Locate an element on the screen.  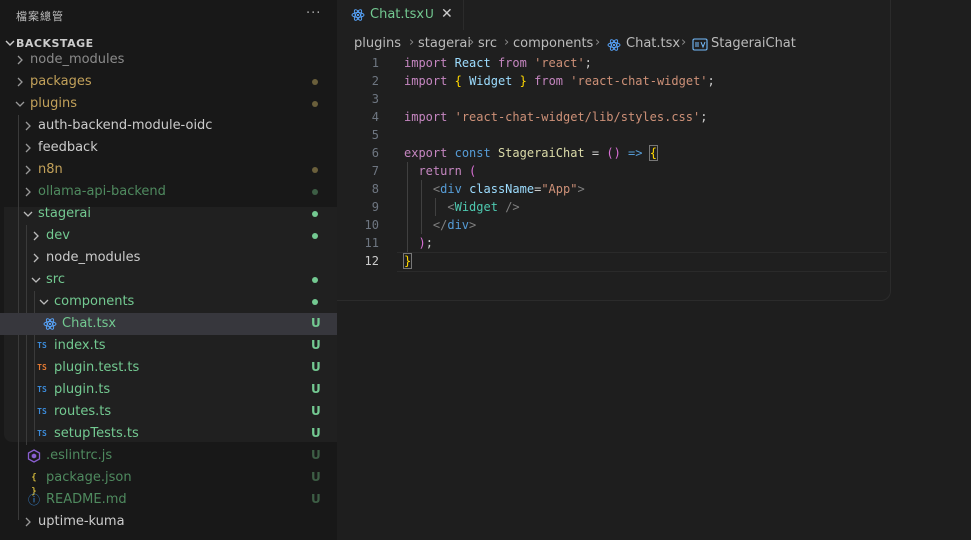
tree-item-readme: ⓘ README.md U is located at coordinates (168, 500).